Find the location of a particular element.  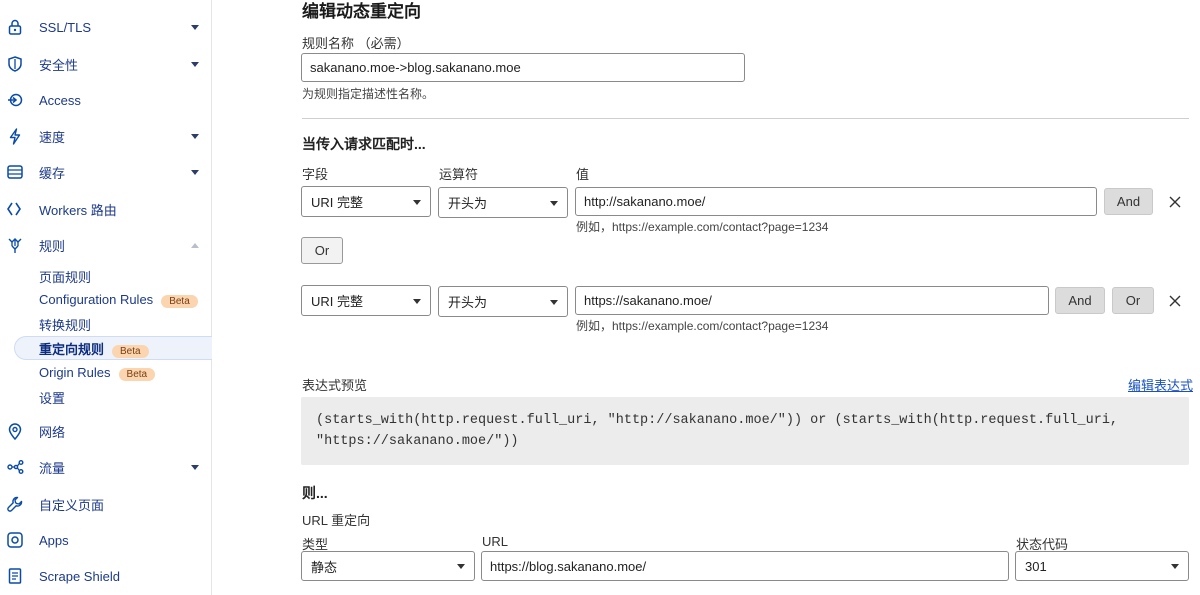

rule-name-hint: 为规则指定描述性名称。 is located at coordinates (368, 94).